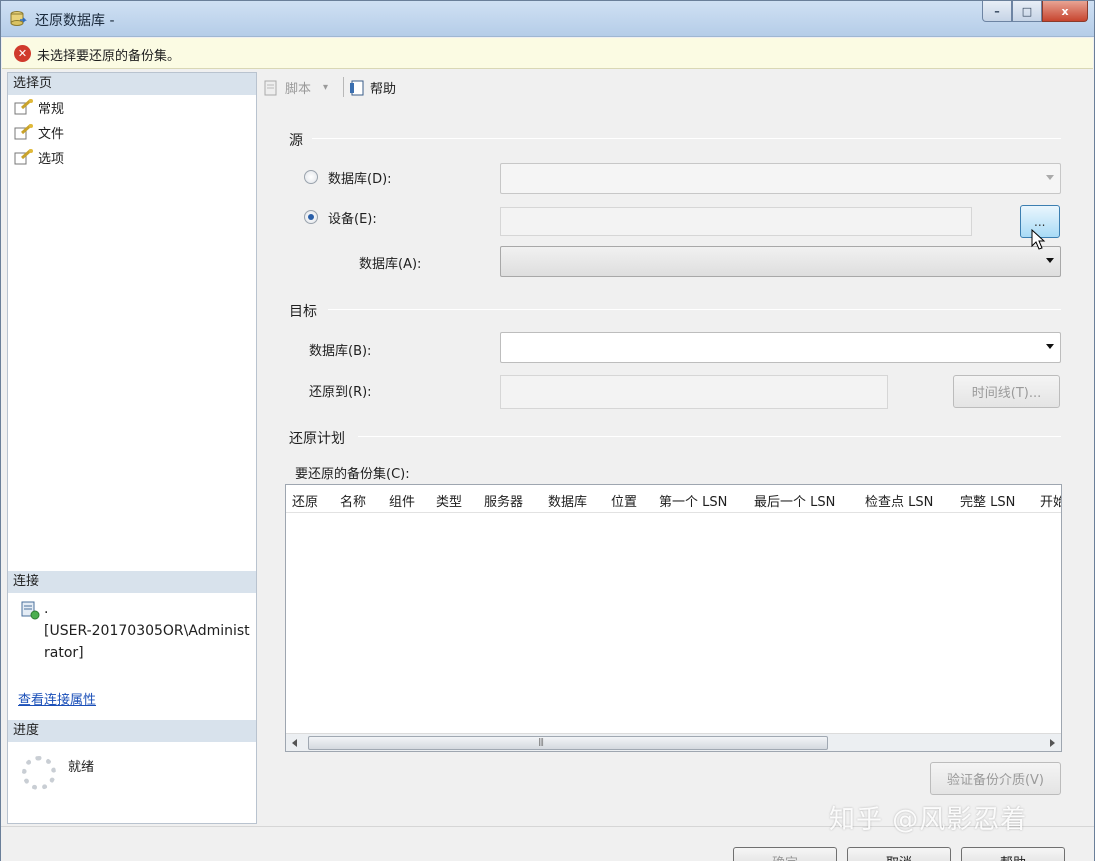  I want to click on help-toolbar-button: 帮助, so click(372, 87).